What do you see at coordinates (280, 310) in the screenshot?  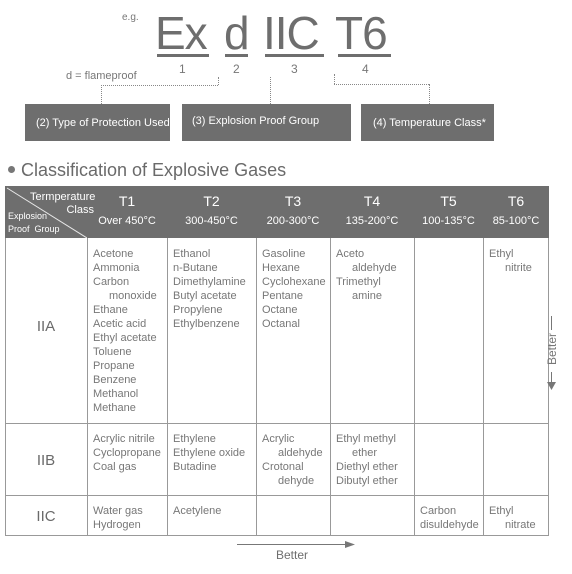 I see `gas-name: Octane` at bounding box center [280, 310].